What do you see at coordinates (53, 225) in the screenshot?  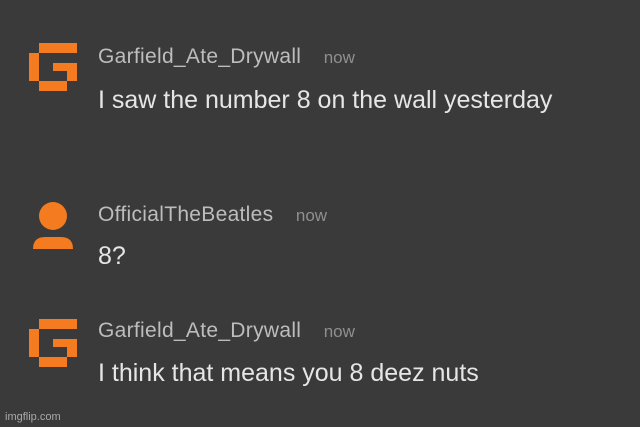 I see `default-user-avatar-icon` at bounding box center [53, 225].